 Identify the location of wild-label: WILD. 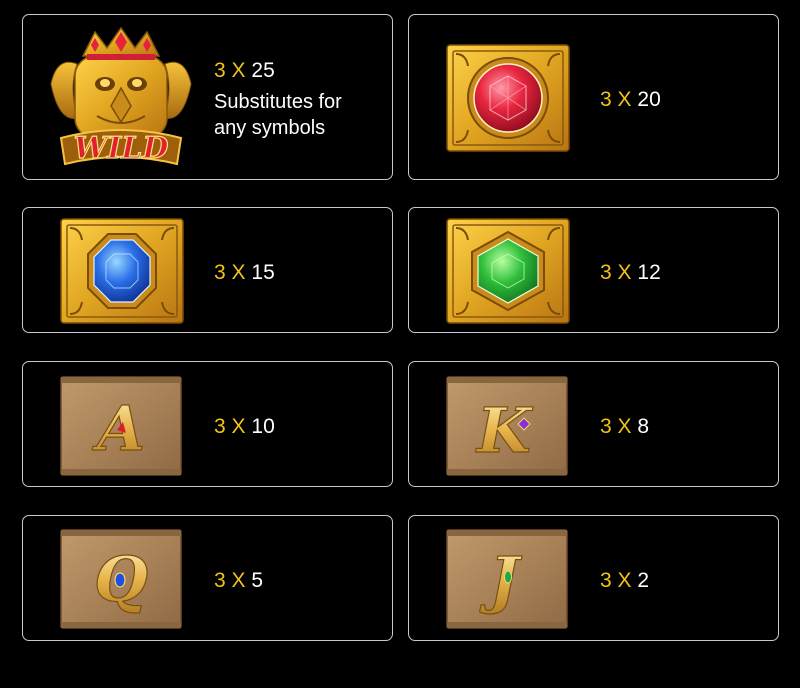
(121, 148).